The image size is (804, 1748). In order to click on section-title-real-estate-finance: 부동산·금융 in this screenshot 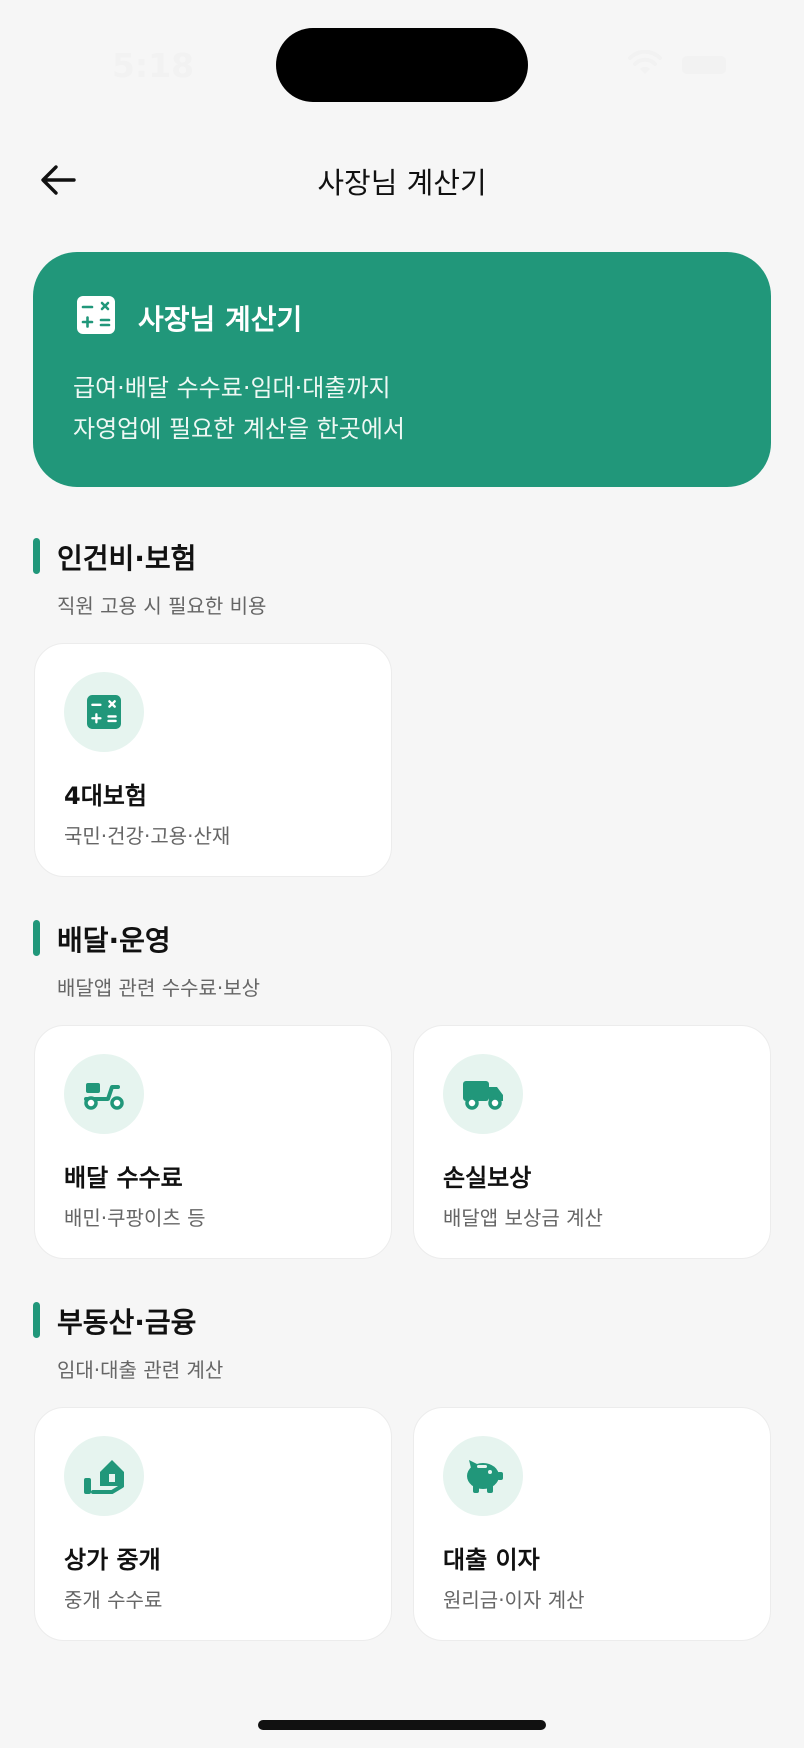, I will do `click(127, 1322)`.